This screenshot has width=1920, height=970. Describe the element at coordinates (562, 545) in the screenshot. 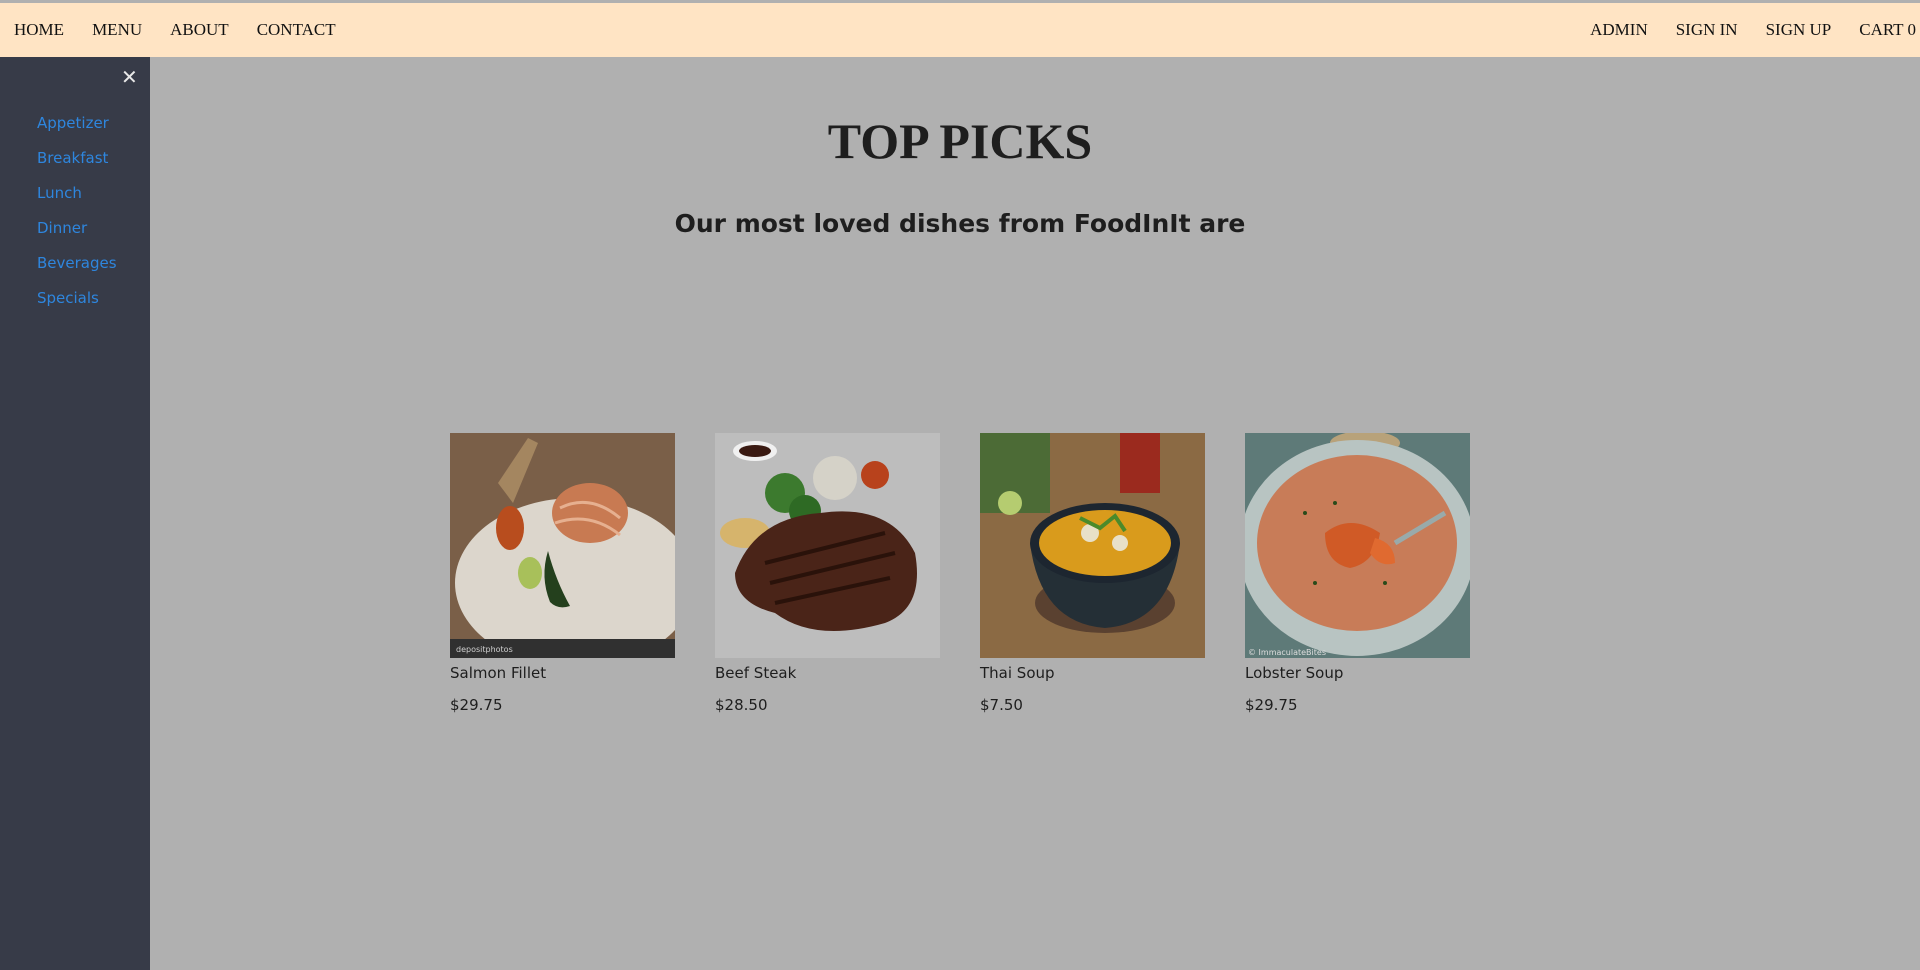

I see `salmon-fillet-image: depositphotos` at that location.